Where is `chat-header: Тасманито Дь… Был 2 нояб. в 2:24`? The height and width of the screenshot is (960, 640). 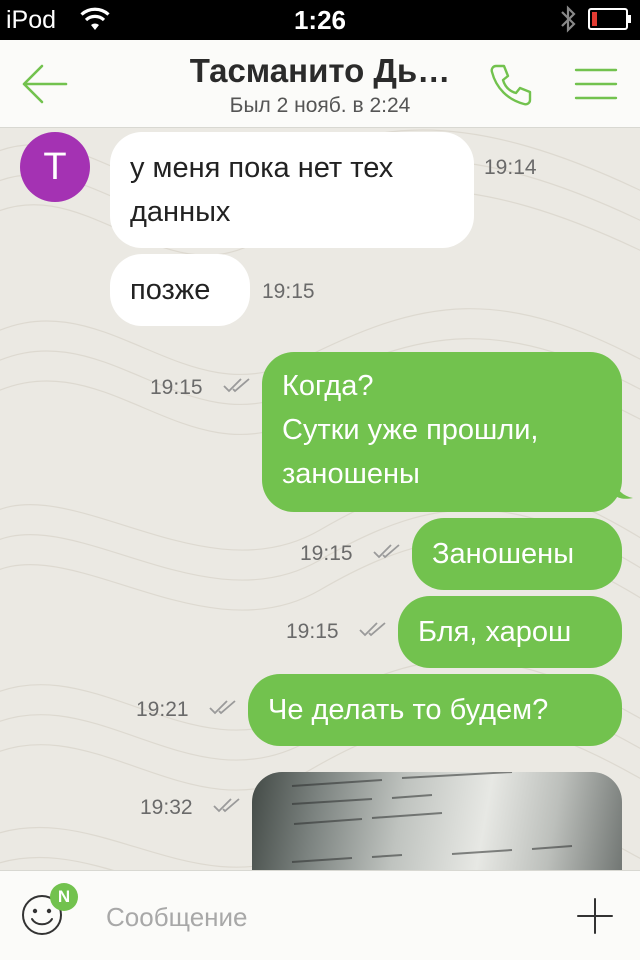
chat-header: Тасманито Дь… Был 2 нояб. в 2:24 is located at coordinates (320, 84).